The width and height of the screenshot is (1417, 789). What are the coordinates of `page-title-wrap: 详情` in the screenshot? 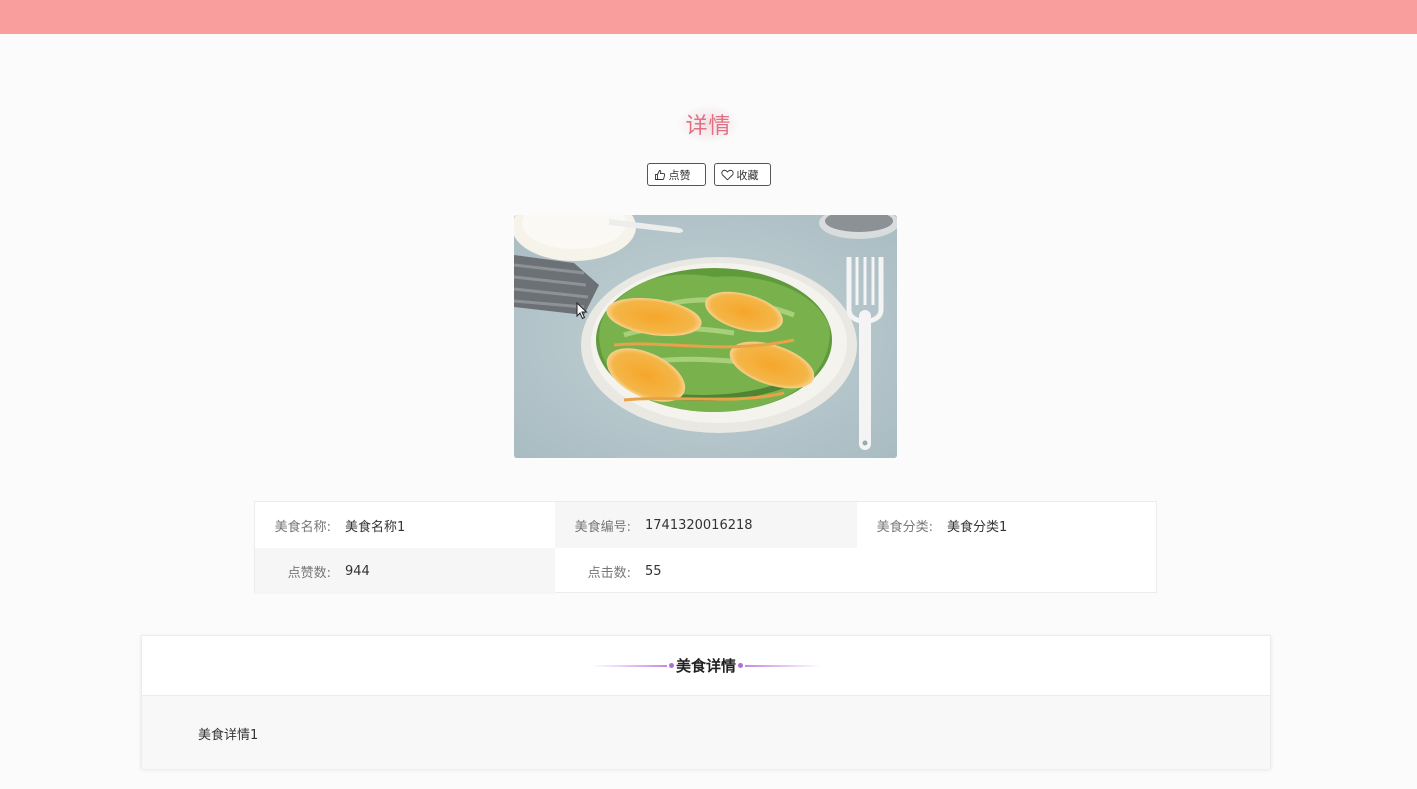 It's located at (708, 124).